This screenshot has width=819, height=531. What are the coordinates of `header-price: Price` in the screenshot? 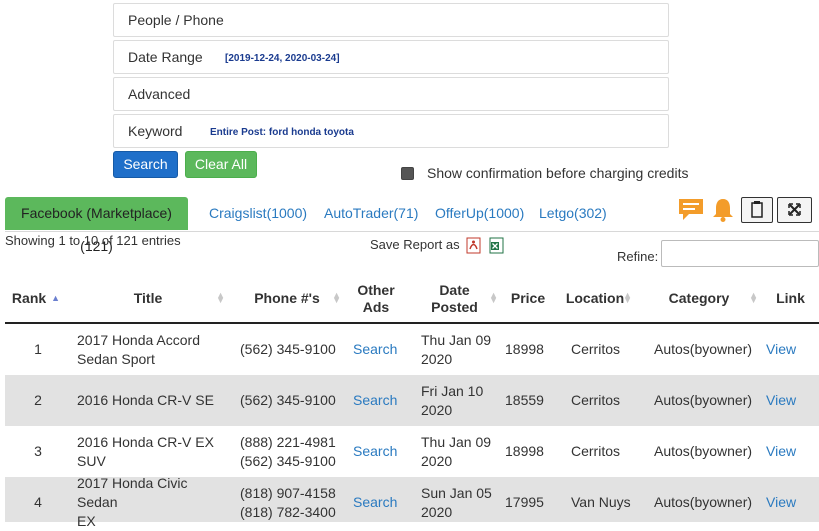 It's located at (528, 298).